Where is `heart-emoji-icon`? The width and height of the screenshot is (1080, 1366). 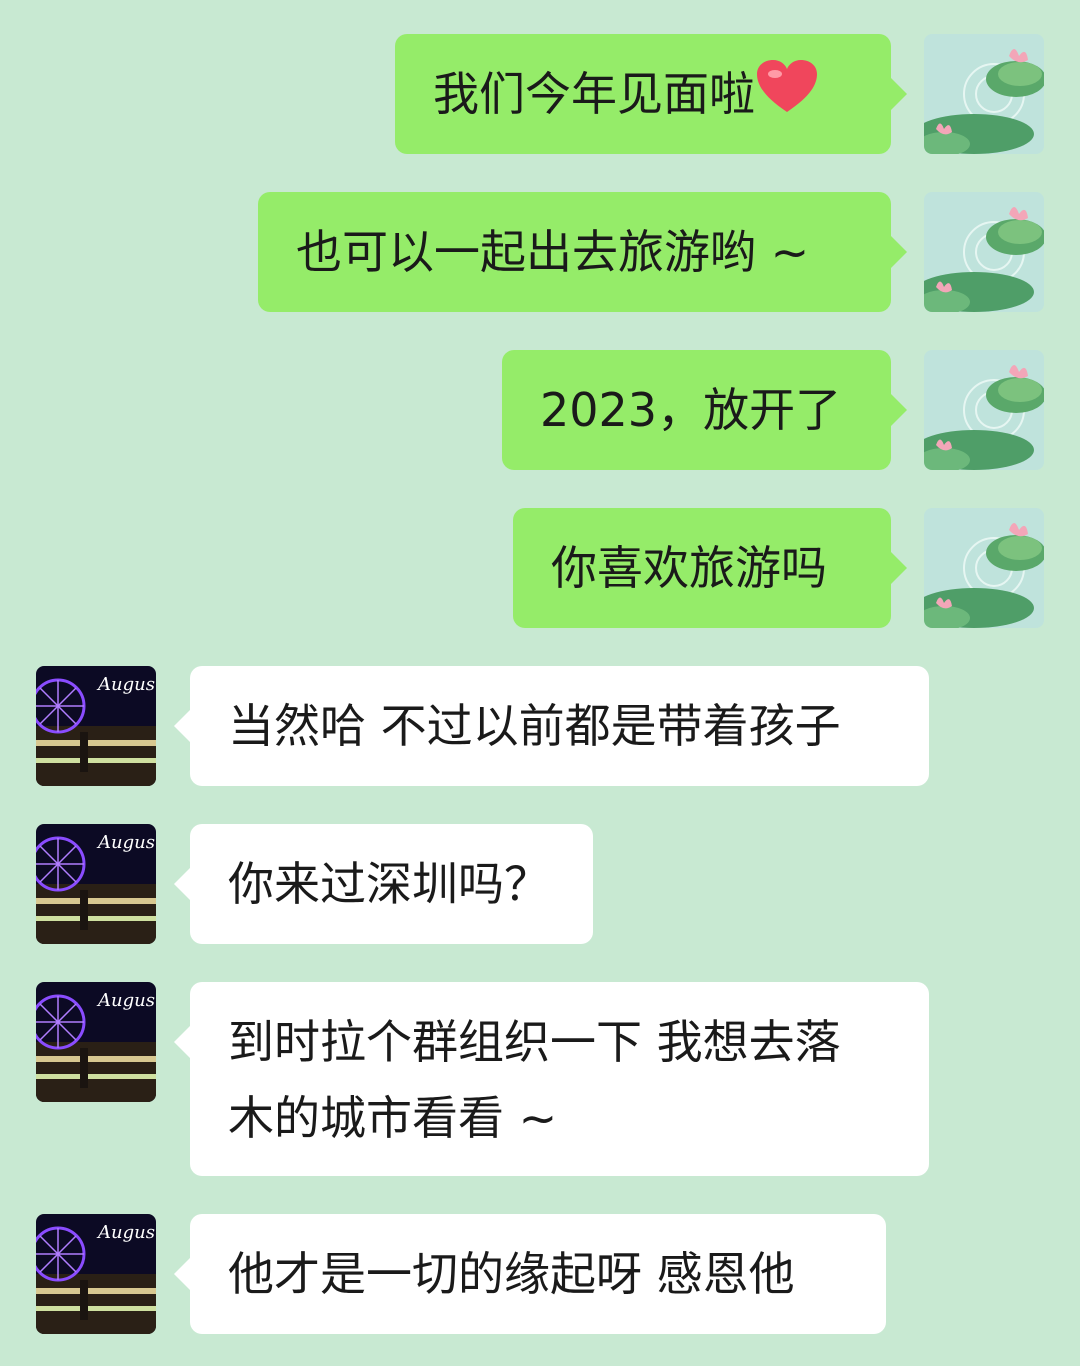
heart-emoji-icon is located at coordinates (787, 98).